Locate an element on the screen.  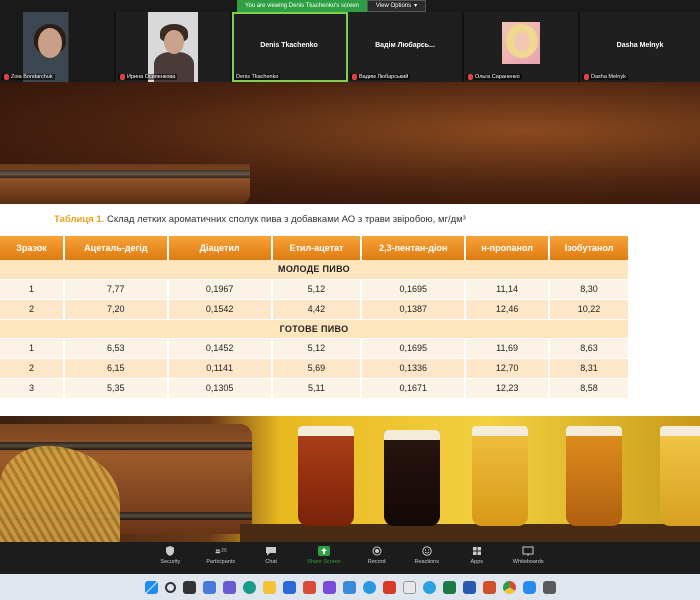
record-label: Record is located at coordinates (376, 562).